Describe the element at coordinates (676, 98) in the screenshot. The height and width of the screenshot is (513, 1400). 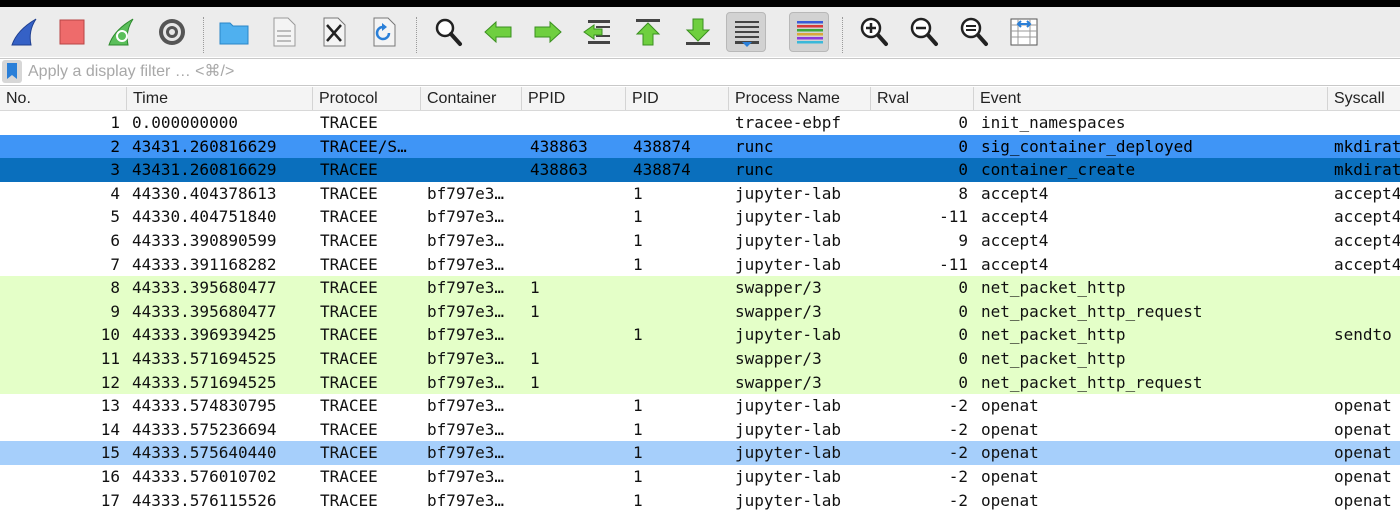
I see `column-header-pid: PID` at that location.